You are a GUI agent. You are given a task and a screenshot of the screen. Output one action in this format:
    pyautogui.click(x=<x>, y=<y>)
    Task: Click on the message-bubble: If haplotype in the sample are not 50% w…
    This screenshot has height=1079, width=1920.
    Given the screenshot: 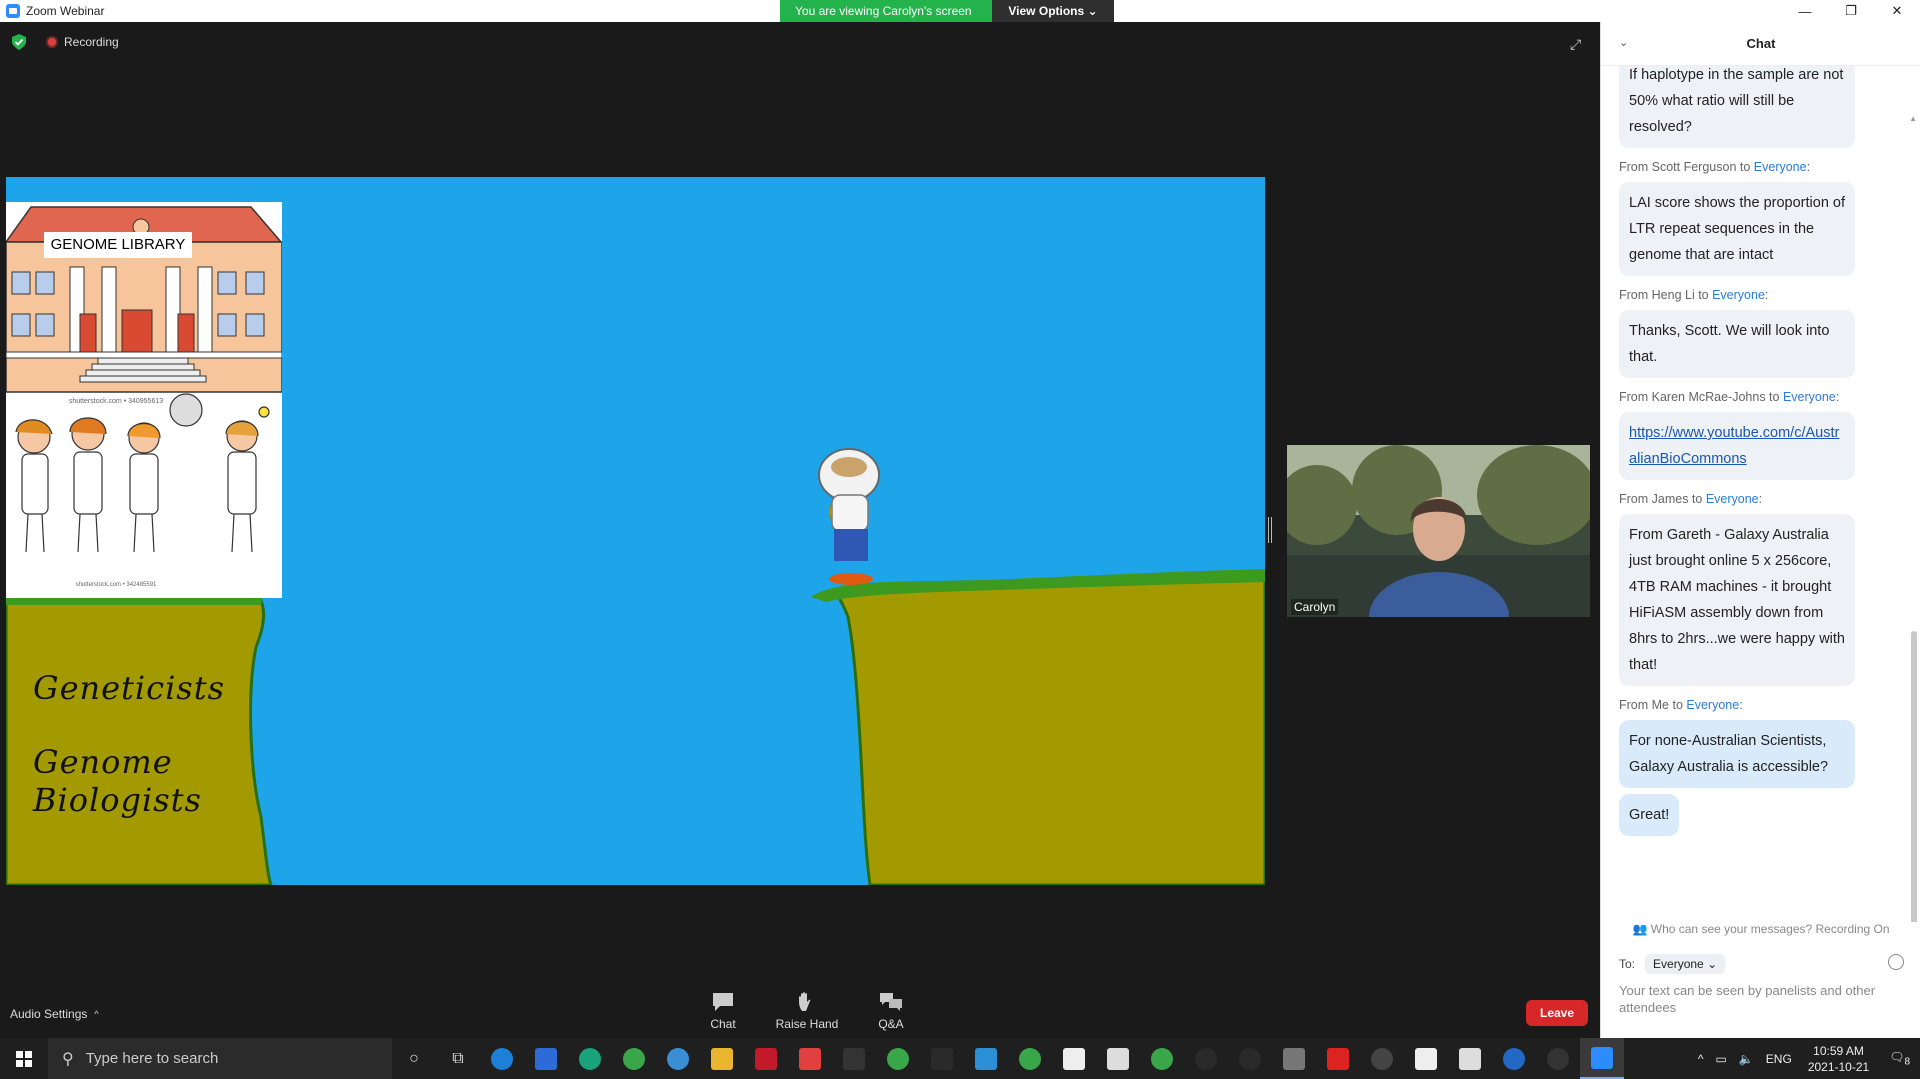 What is the action you would take?
    pyautogui.click(x=1737, y=107)
    